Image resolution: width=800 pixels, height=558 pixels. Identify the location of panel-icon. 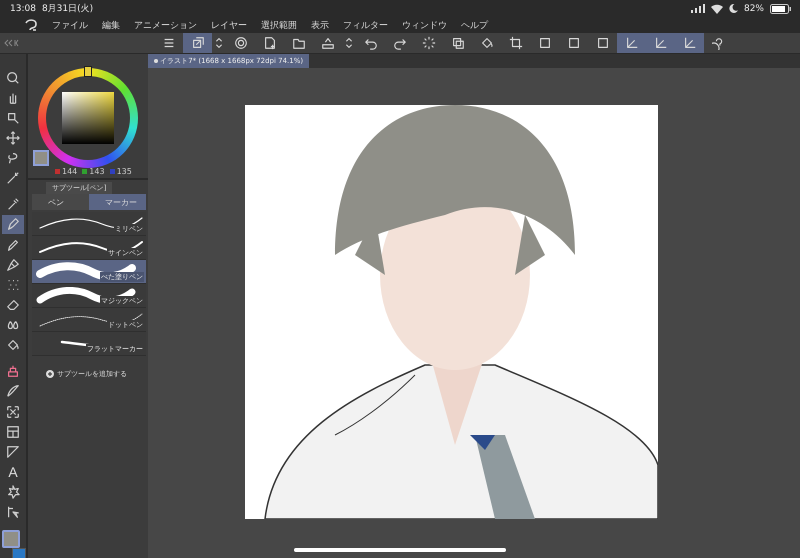
(13, 431).